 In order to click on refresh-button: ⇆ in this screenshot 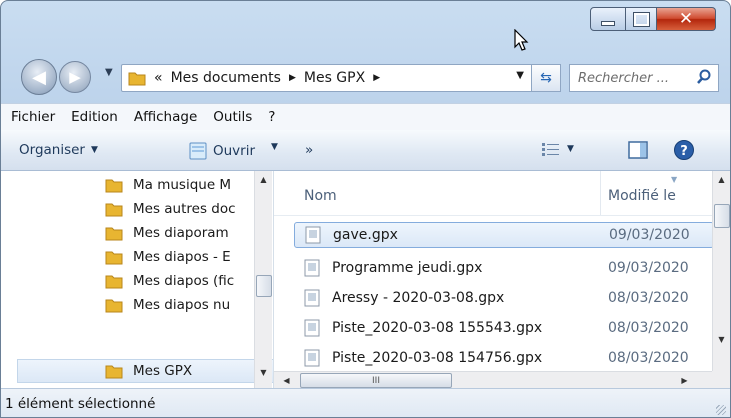, I will do `click(546, 78)`.